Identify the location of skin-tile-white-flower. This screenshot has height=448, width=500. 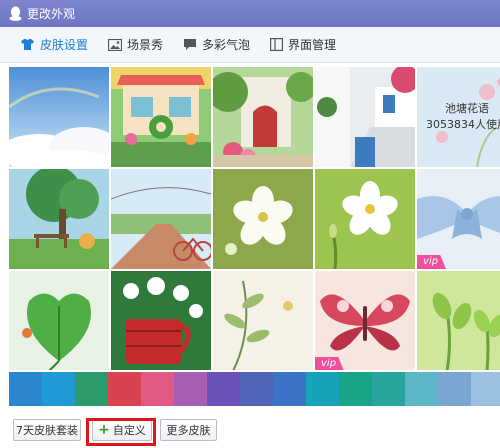
(365, 219).